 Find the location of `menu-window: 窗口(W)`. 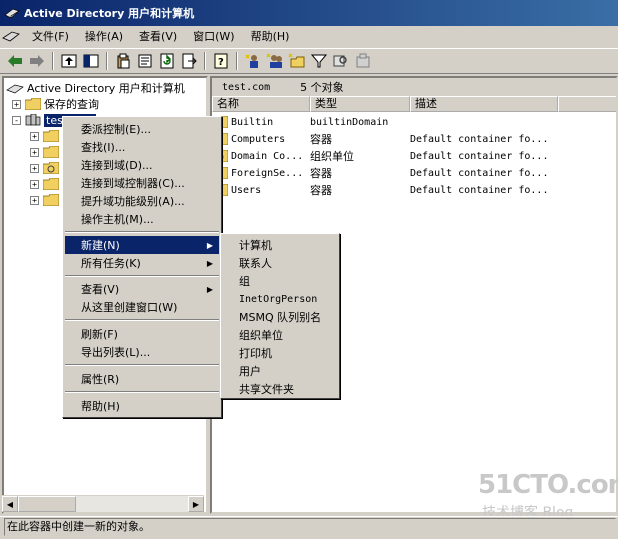

menu-window: 窗口(W) is located at coordinates (213, 36).